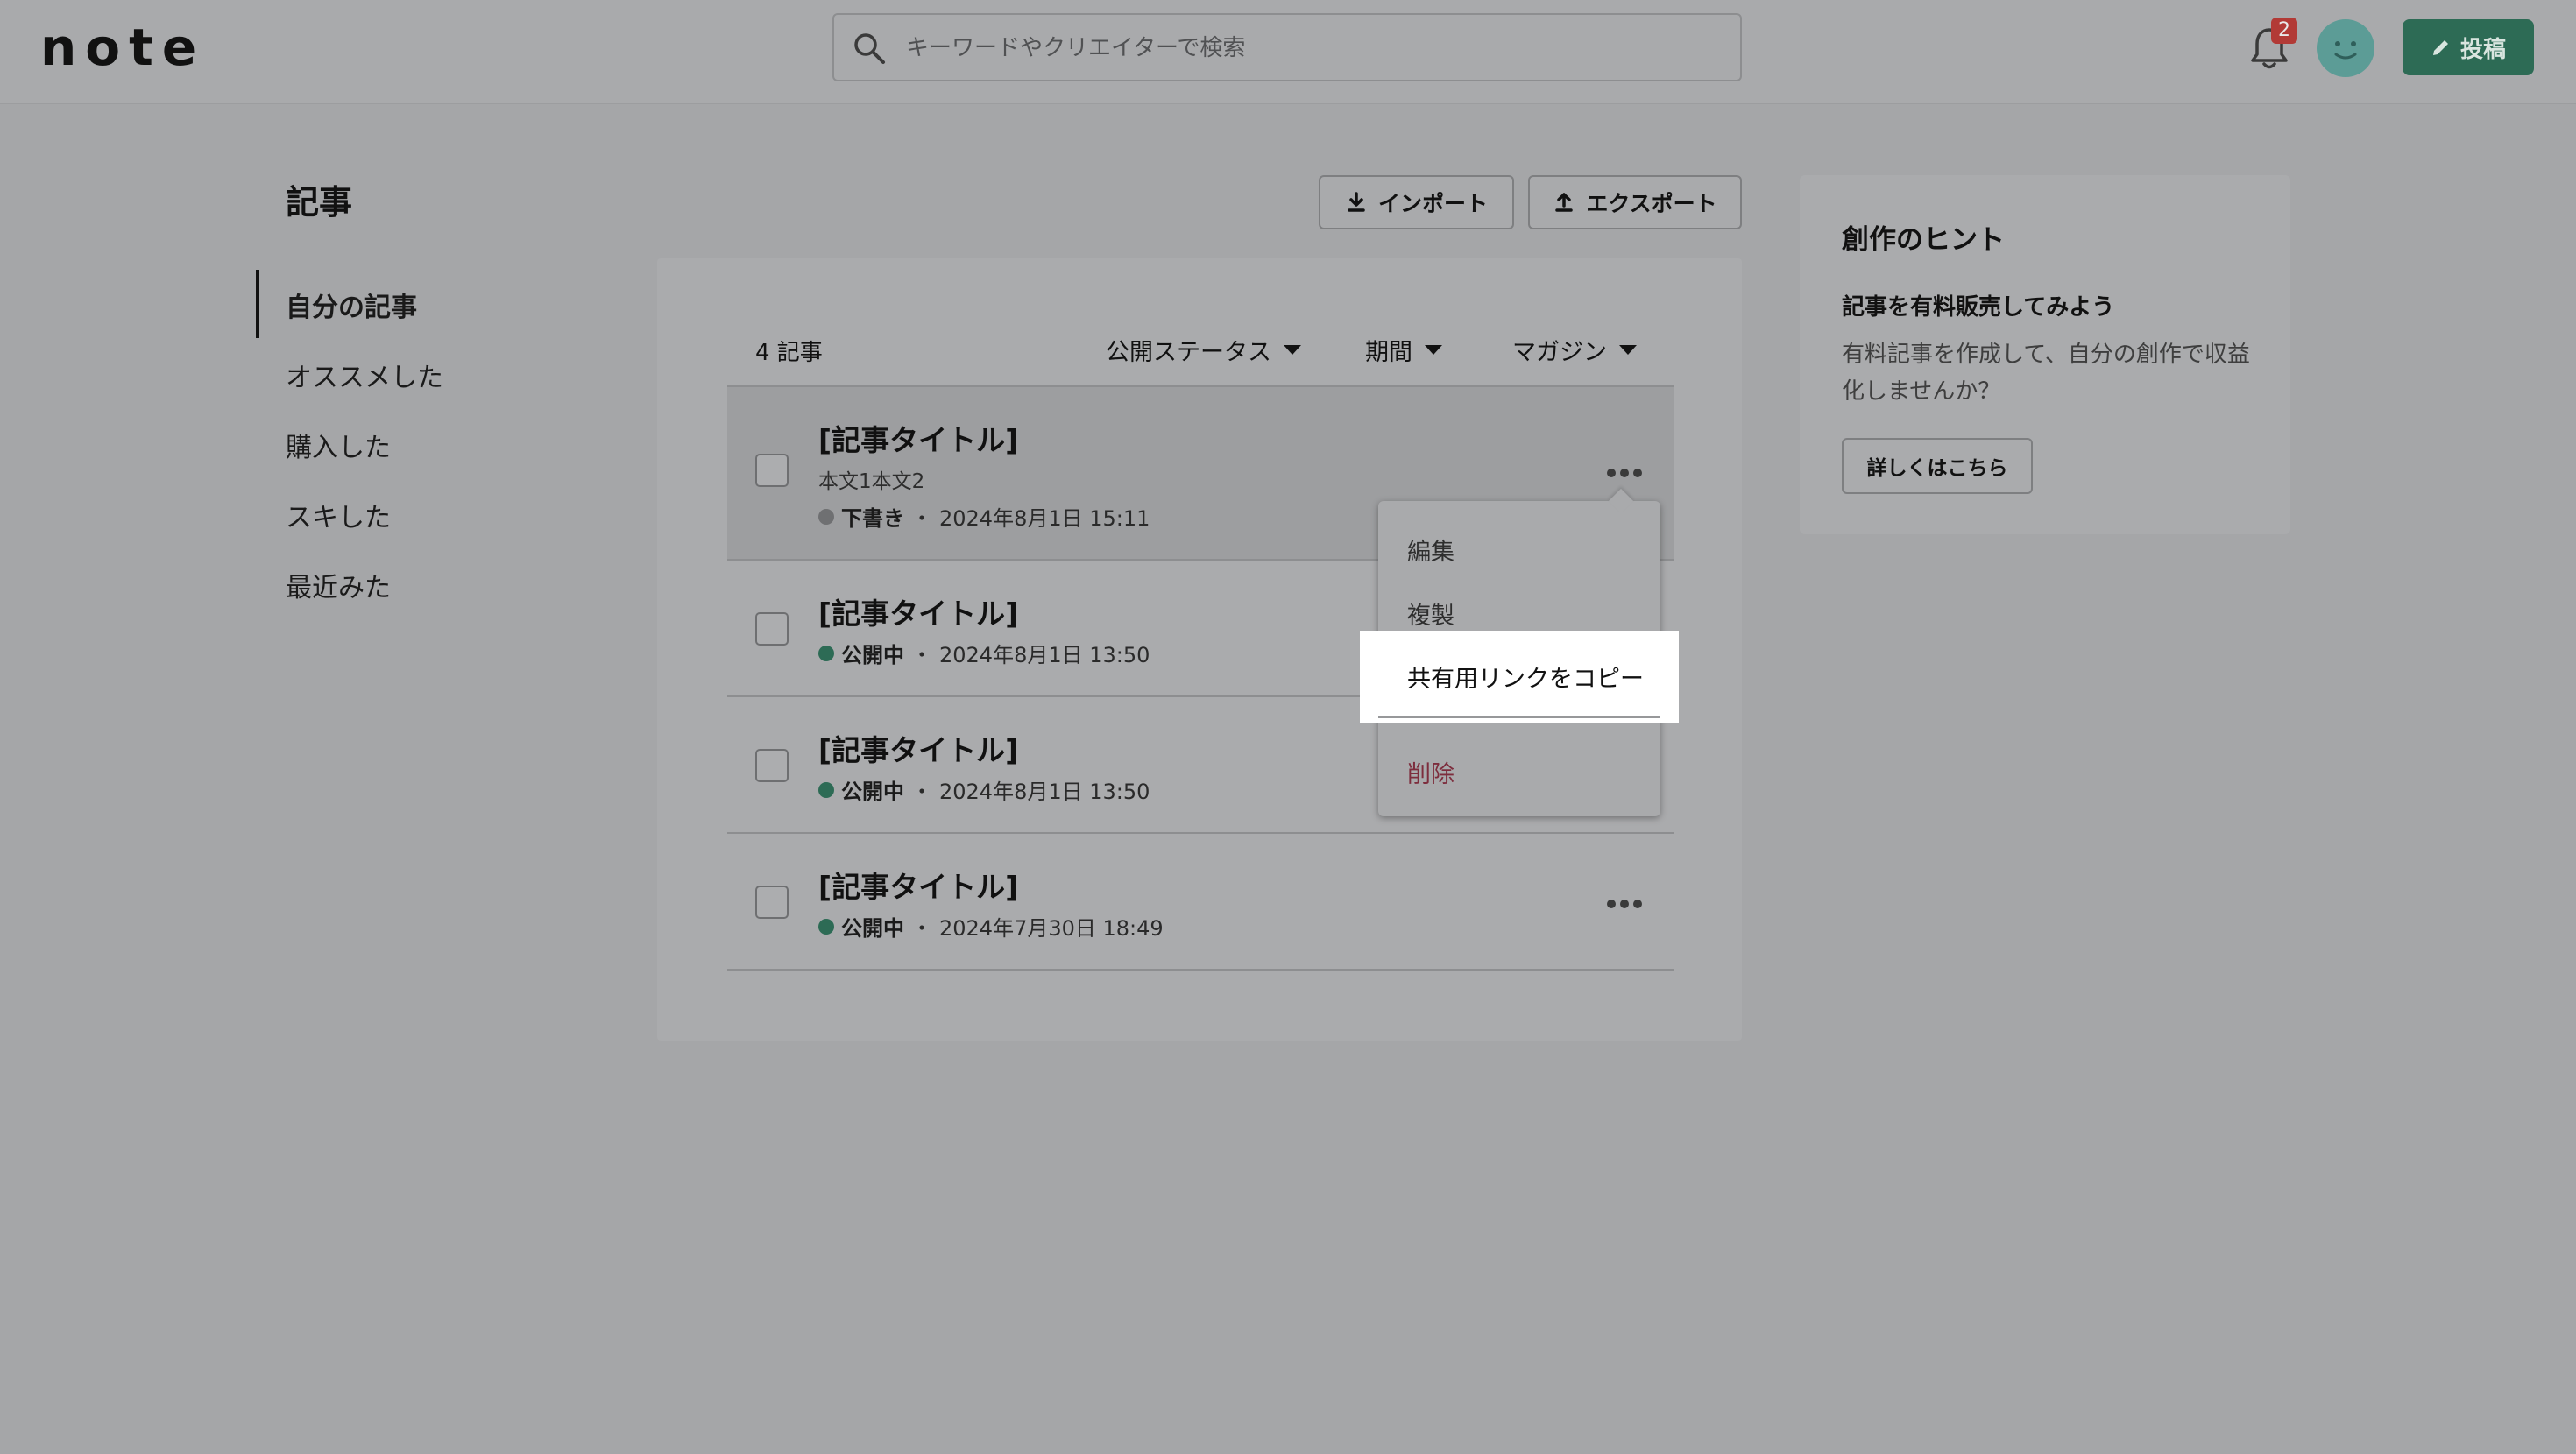 This screenshot has height=1454, width=2576. What do you see at coordinates (2440, 47) in the screenshot?
I see `pencil-icon` at bounding box center [2440, 47].